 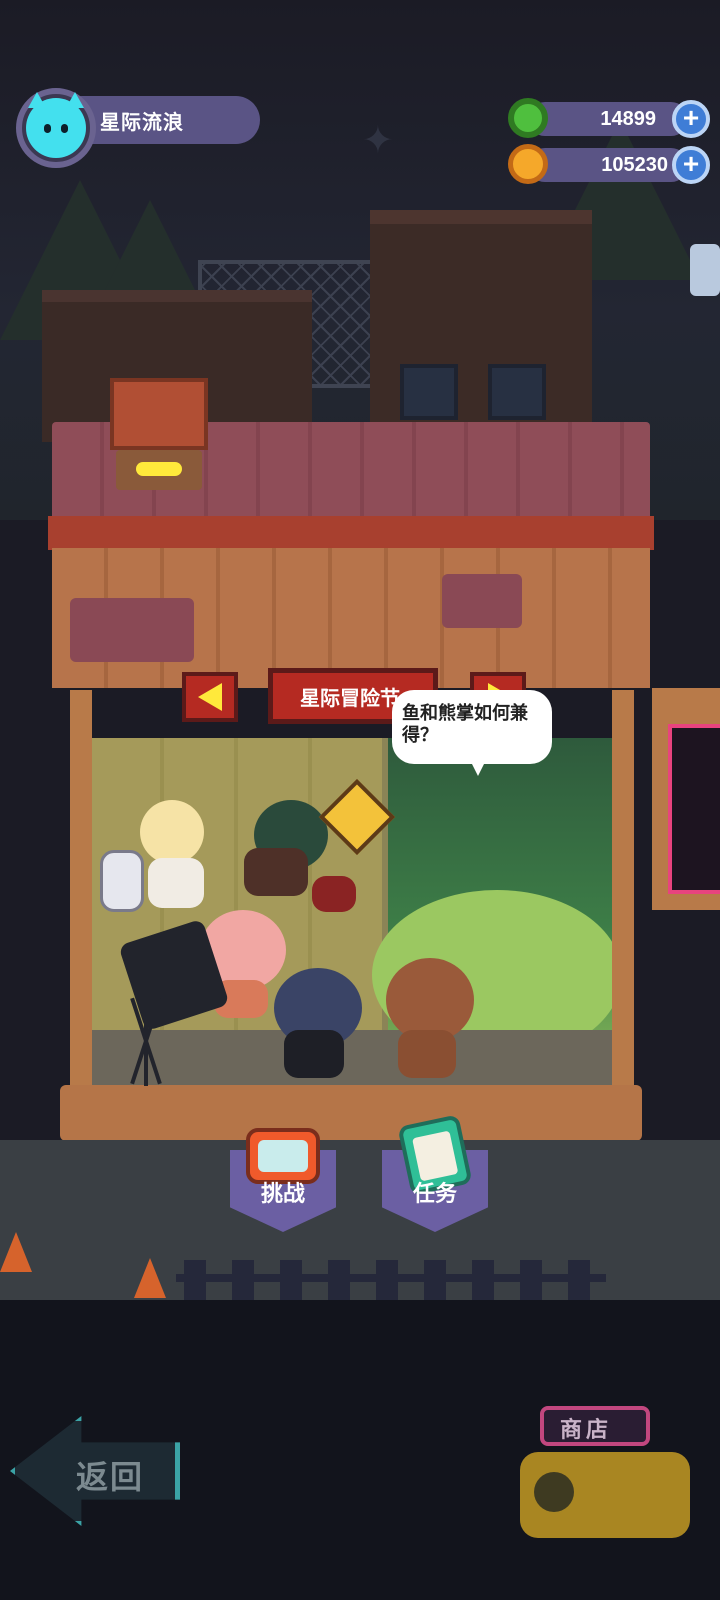 What do you see at coordinates (334, 894) in the screenshot?
I see `gift-box` at bounding box center [334, 894].